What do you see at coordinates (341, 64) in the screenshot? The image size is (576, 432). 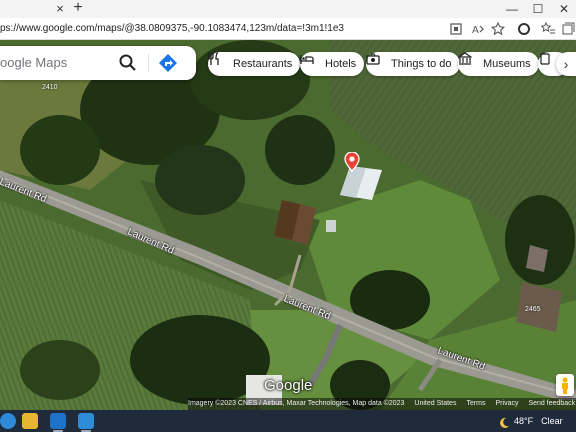 I see `chip-label: Hotels` at bounding box center [341, 64].